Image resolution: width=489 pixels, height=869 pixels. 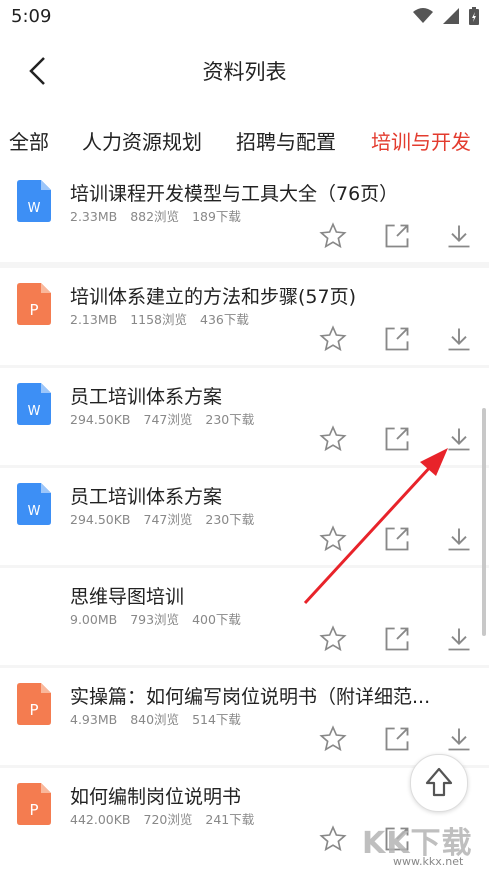 I want to click on list-item: P 实操篇：如何编写岗位说明书（附详细范... 4.93MB 840浏览 514下载, so click(x=244, y=716).